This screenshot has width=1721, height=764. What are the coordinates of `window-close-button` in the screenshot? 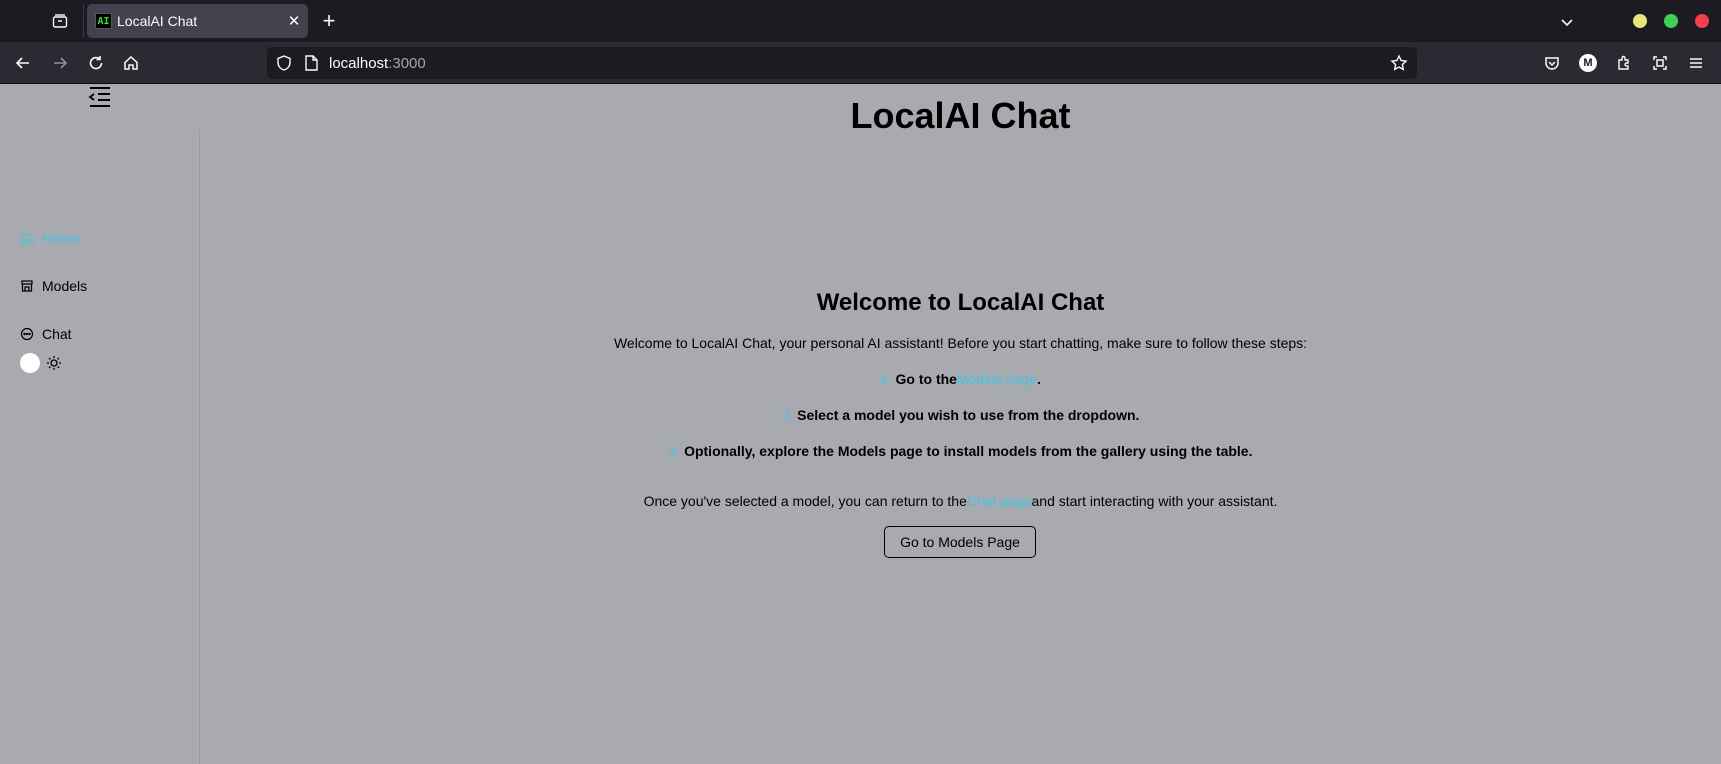 It's located at (1702, 21).